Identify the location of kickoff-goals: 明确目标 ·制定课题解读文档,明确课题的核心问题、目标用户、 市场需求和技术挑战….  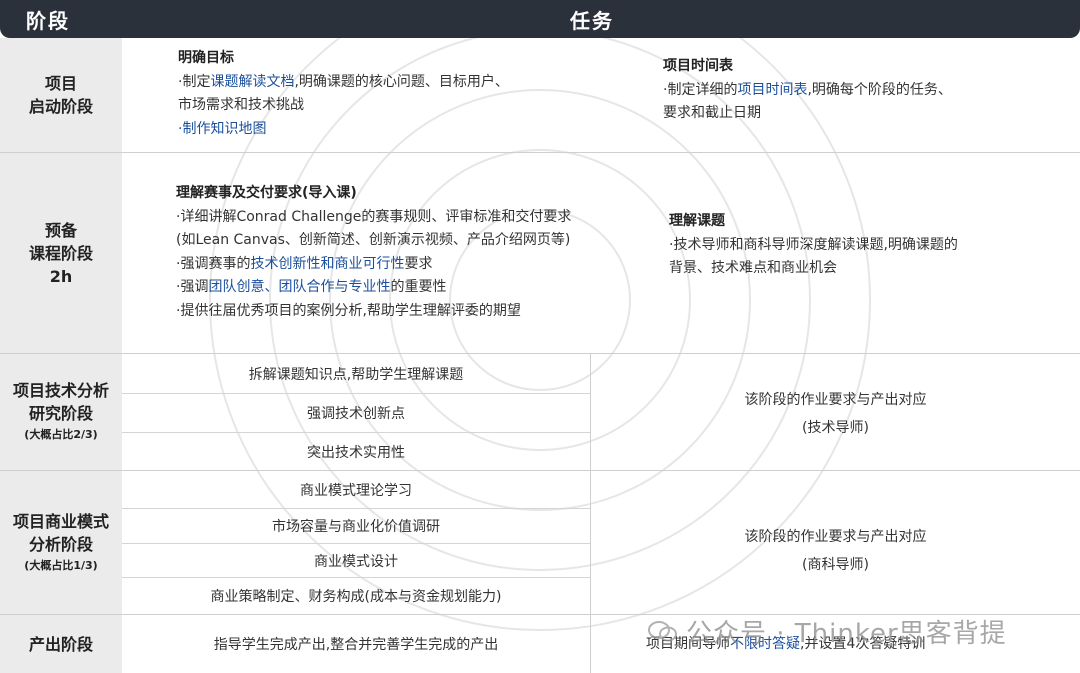
(343, 94).